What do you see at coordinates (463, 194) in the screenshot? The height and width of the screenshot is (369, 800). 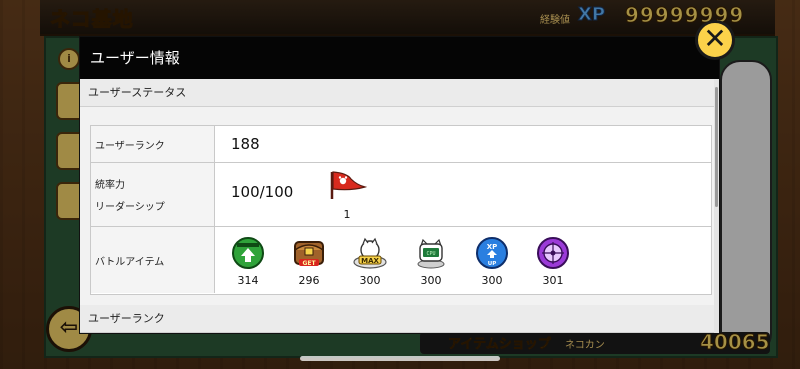 I see `row-value-cell: 100/100 1` at bounding box center [463, 194].